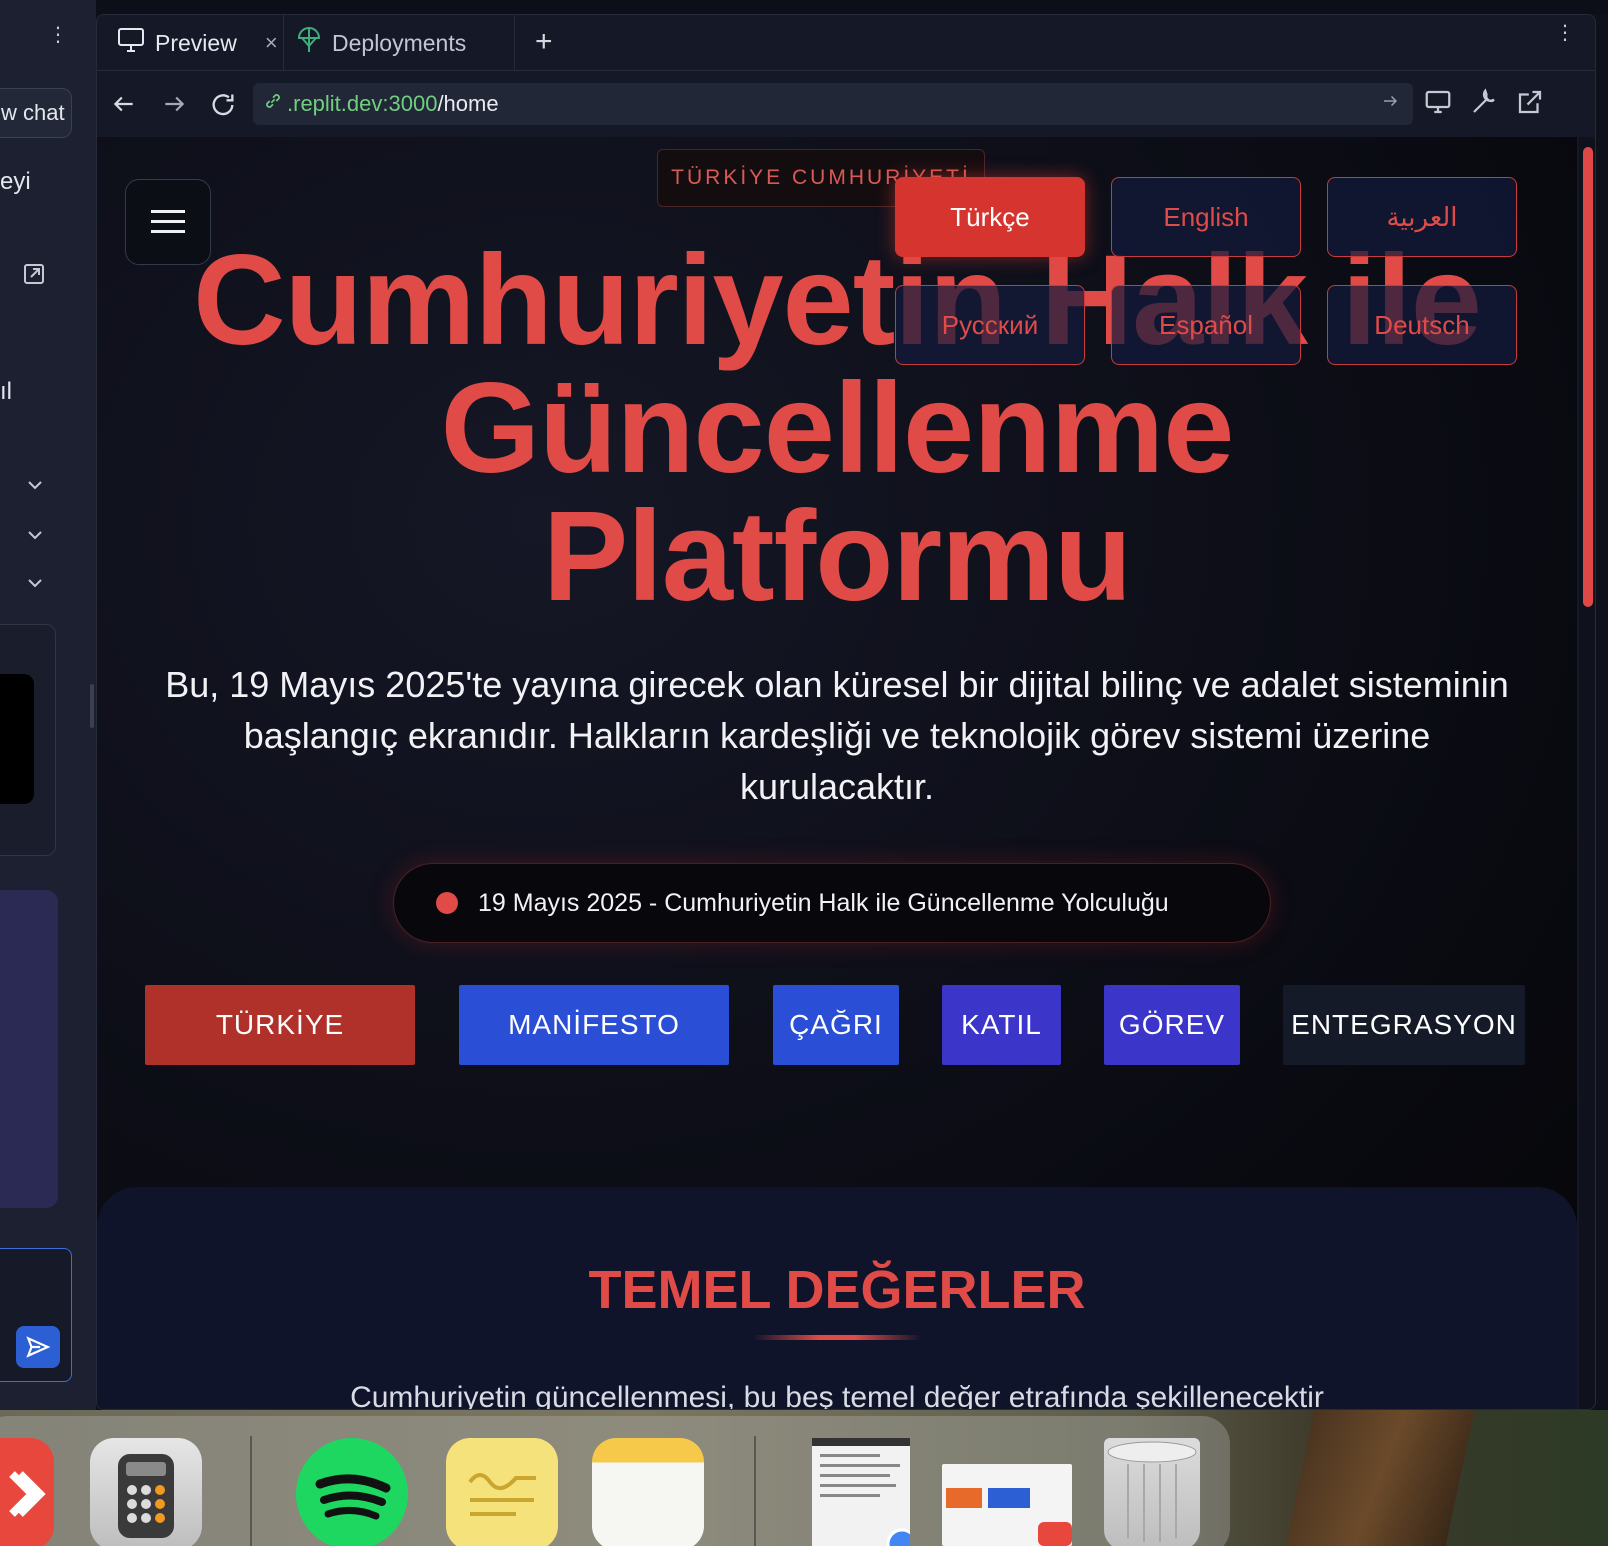  I want to click on sidebar-panel, so click(29, 1049).